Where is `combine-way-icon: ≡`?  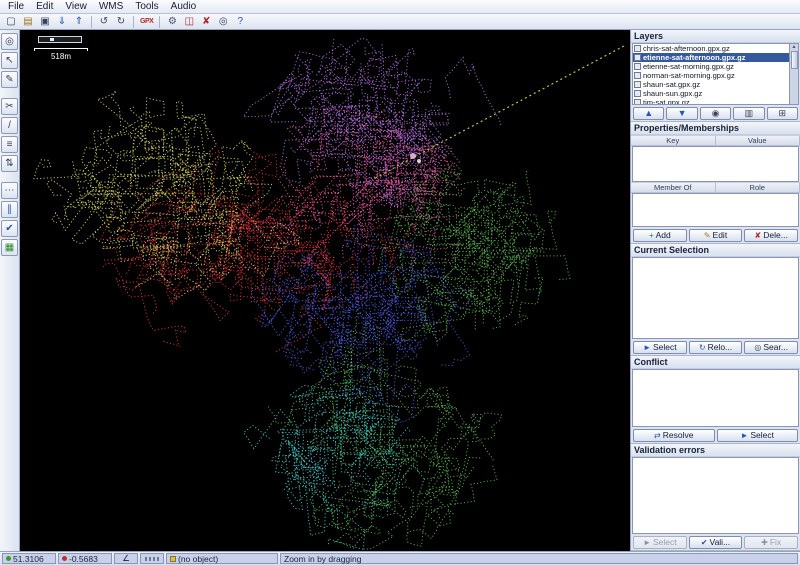
combine-way-icon: ≡ is located at coordinates (9, 144).